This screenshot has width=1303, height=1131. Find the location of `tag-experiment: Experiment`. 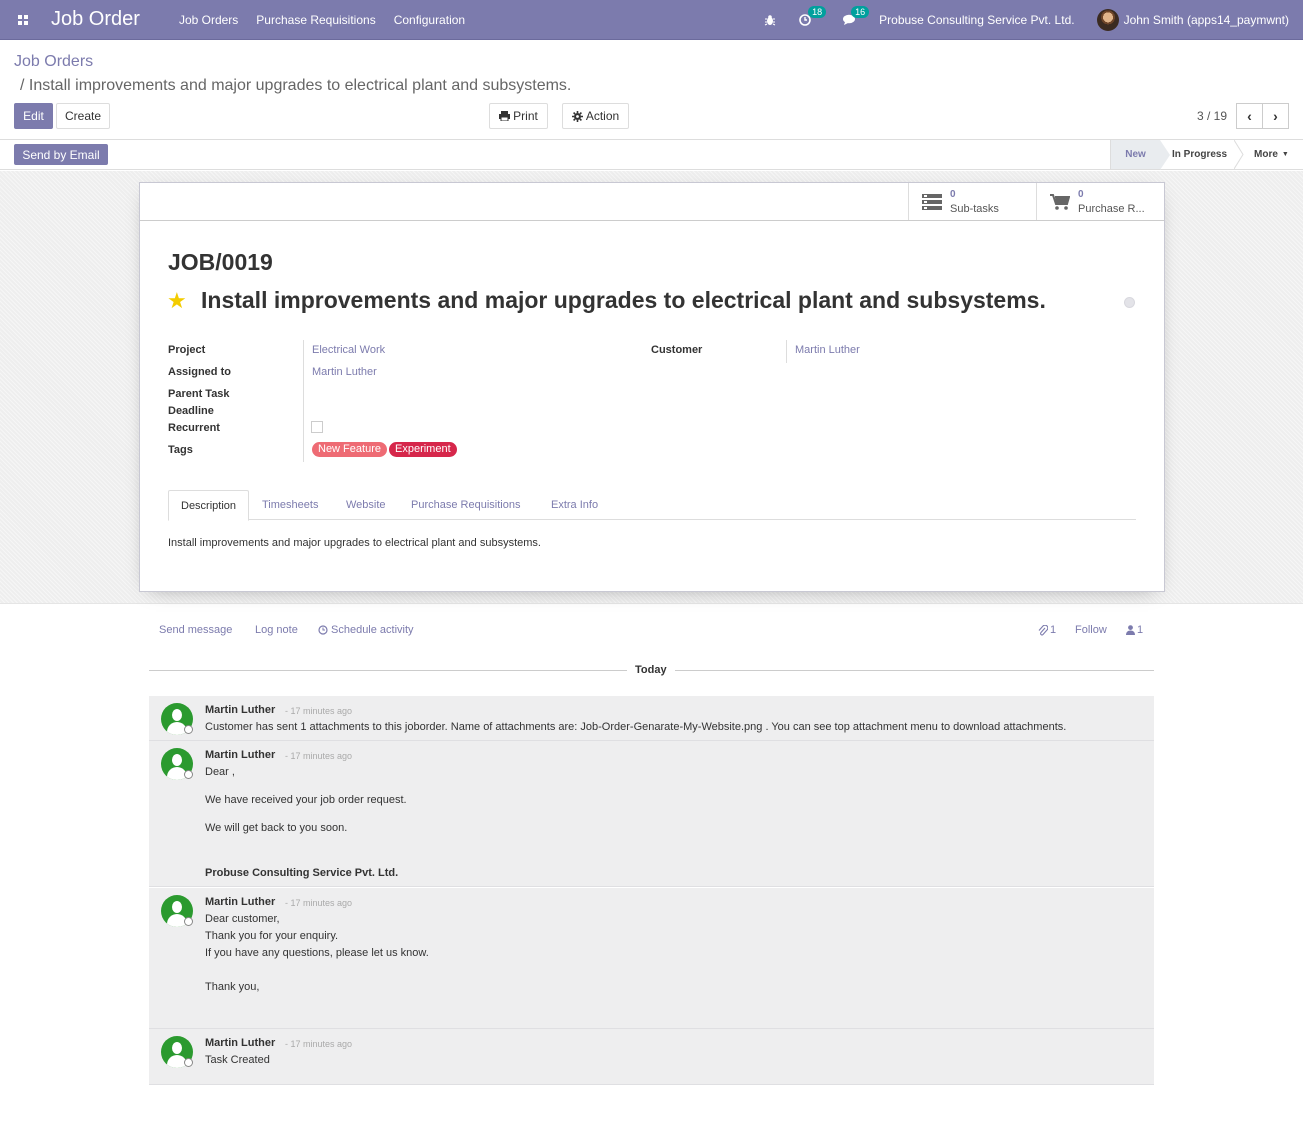

tag-experiment: Experiment is located at coordinates (423, 449).